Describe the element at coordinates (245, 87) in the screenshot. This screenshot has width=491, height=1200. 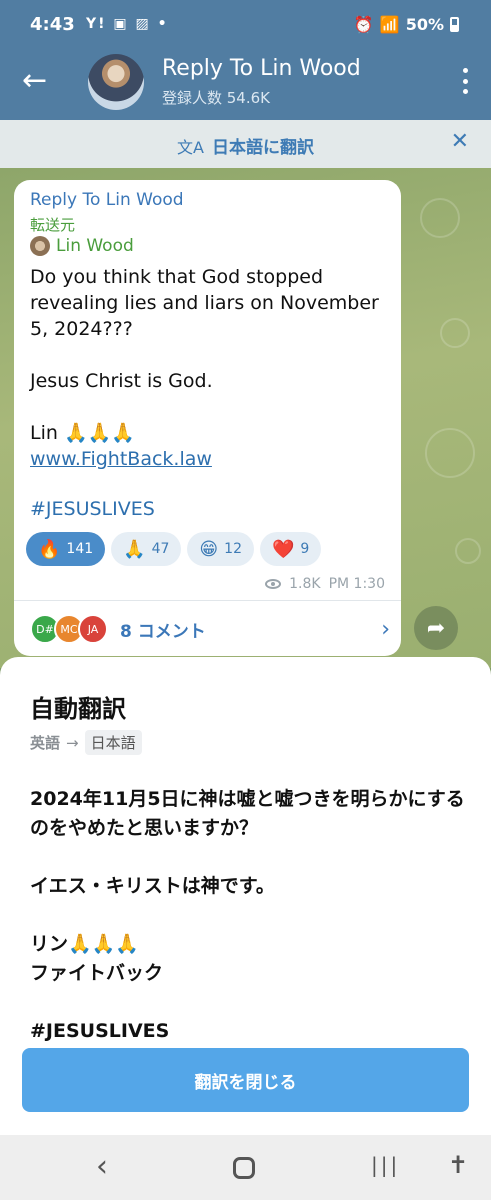
I see `chat-header: ← Reply To Lin Wood 登録人数 54.6K` at that location.